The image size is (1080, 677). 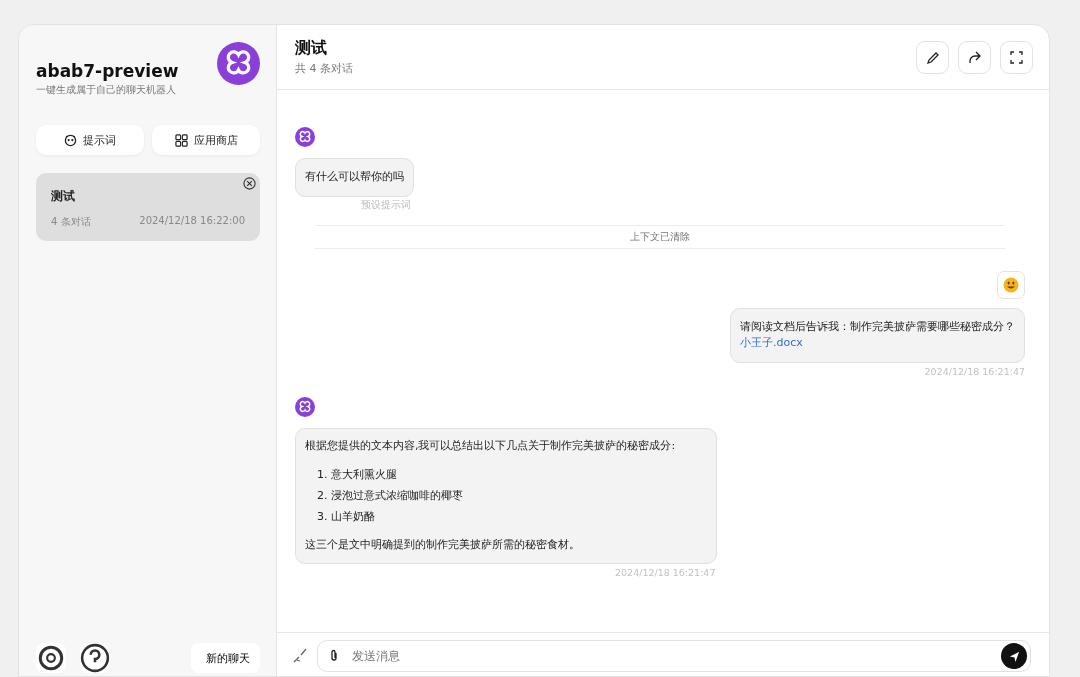 What do you see at coordinates (674, 656) in the screenshot?
I see `message-input: 发送消息` at bounding box center [674, 656].